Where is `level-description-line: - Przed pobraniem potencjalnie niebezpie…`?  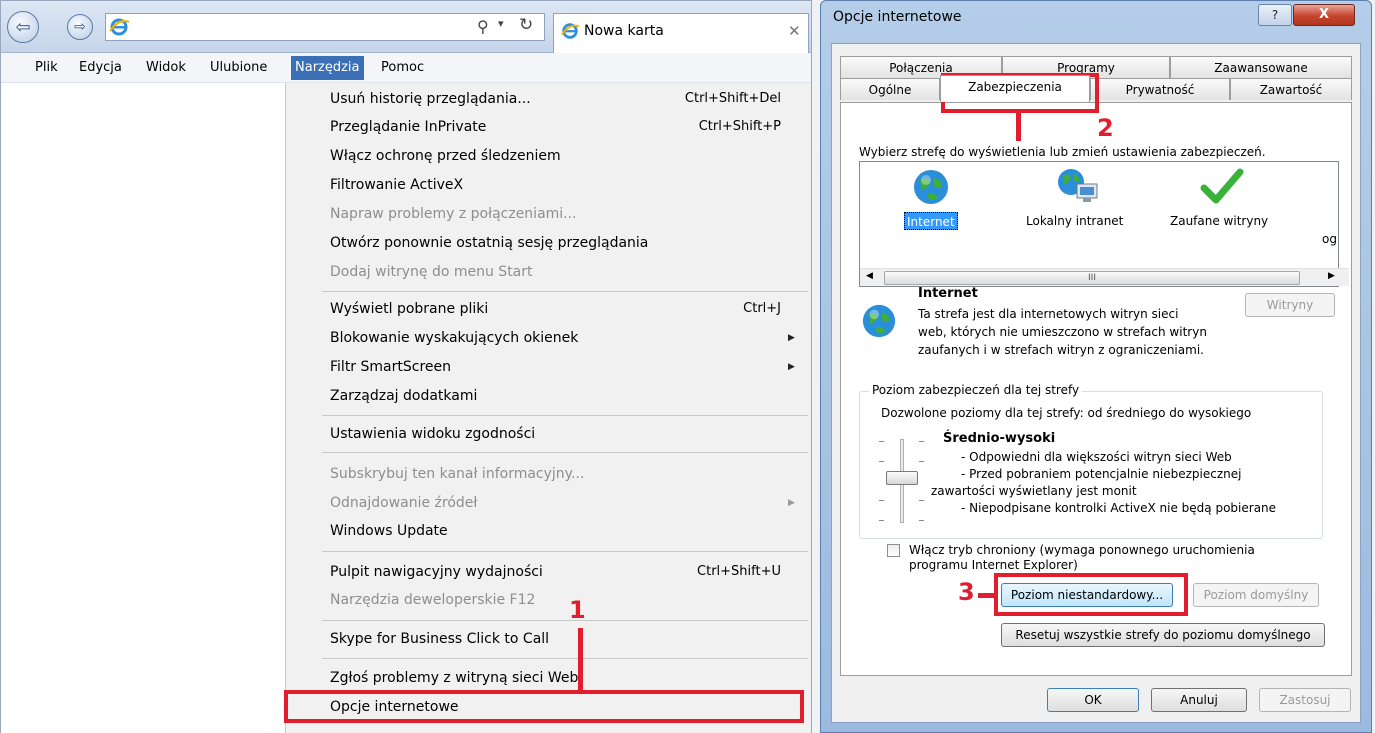
level-description-line: - Przed pobraniem potencjalnie niebezpie… is located at coordinates (1101, 474).